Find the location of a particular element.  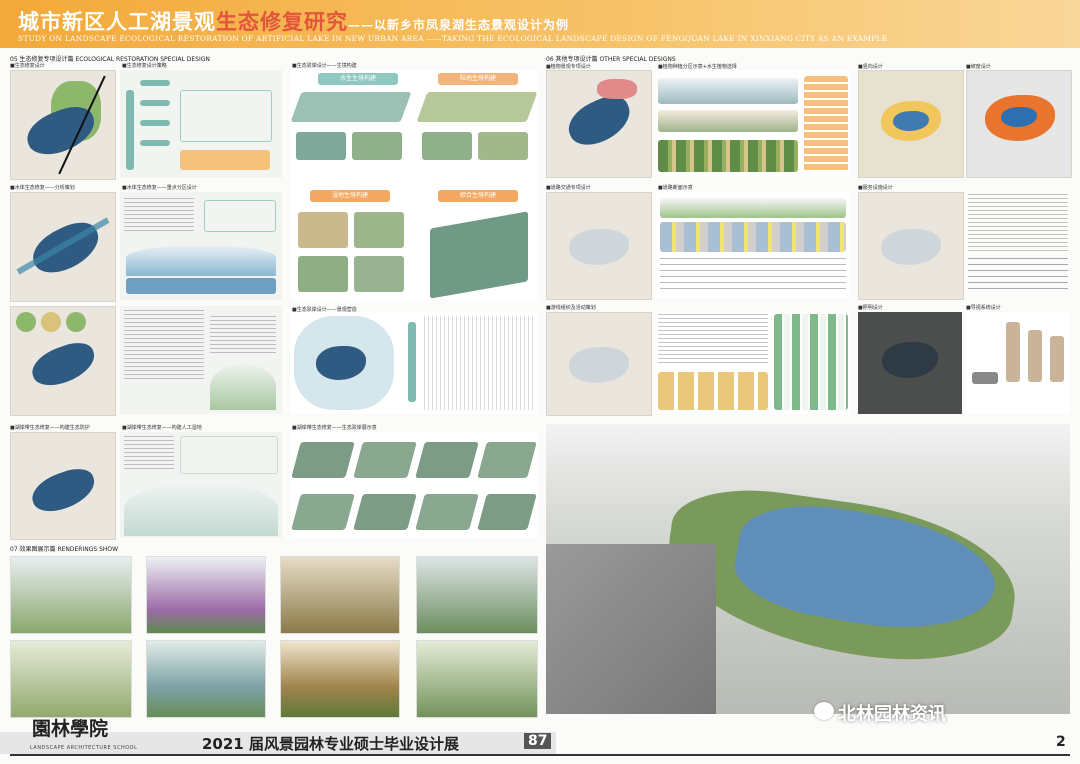

road-section-panel is located at coordinates (753, 245).